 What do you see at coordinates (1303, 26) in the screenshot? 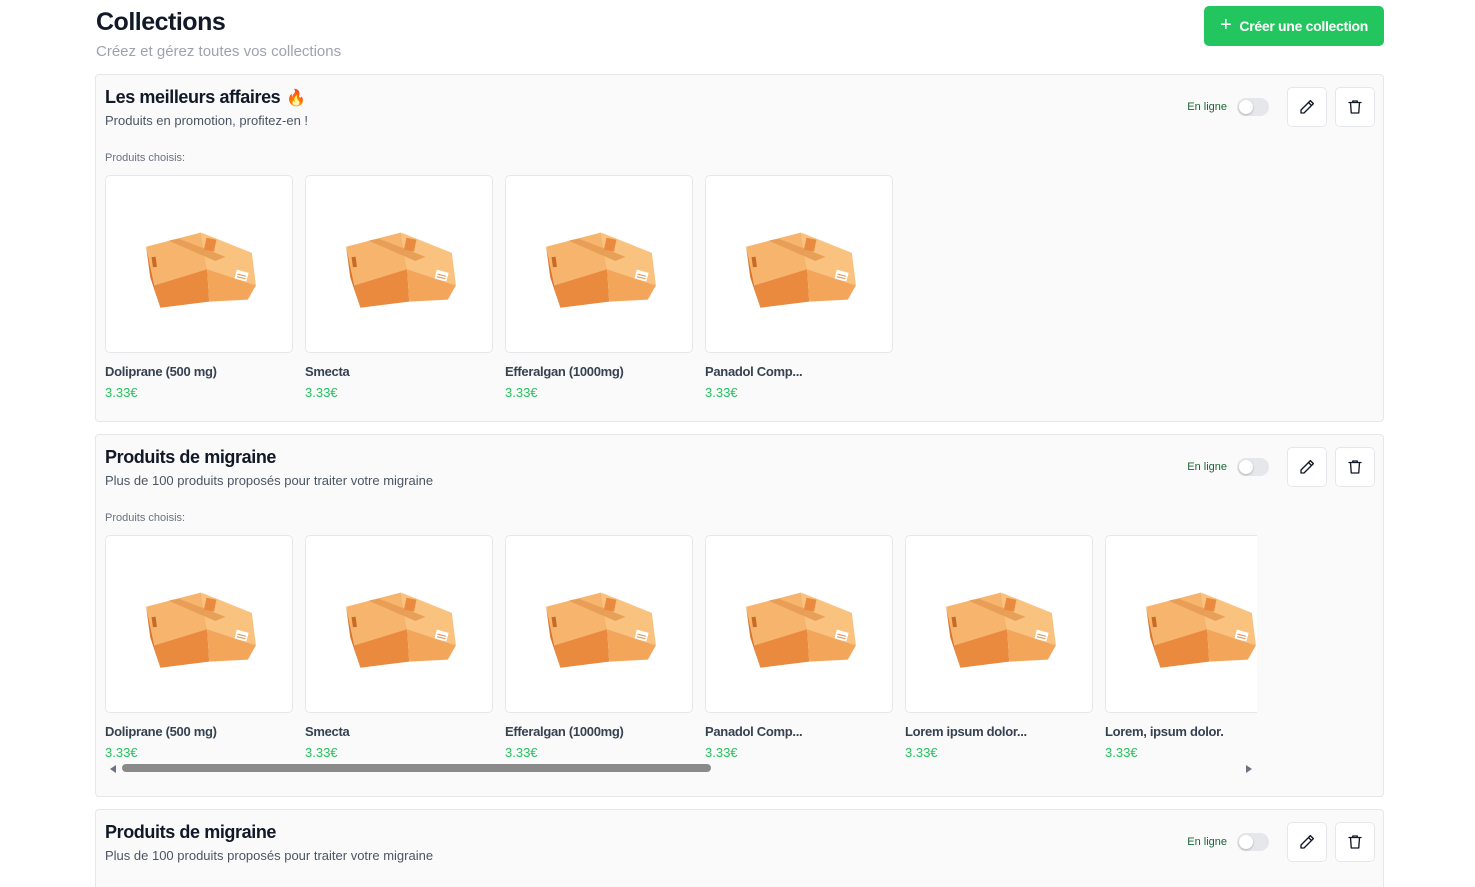
I see `create-collection-label: Créer une collection` at bounding box center [1303, 26].